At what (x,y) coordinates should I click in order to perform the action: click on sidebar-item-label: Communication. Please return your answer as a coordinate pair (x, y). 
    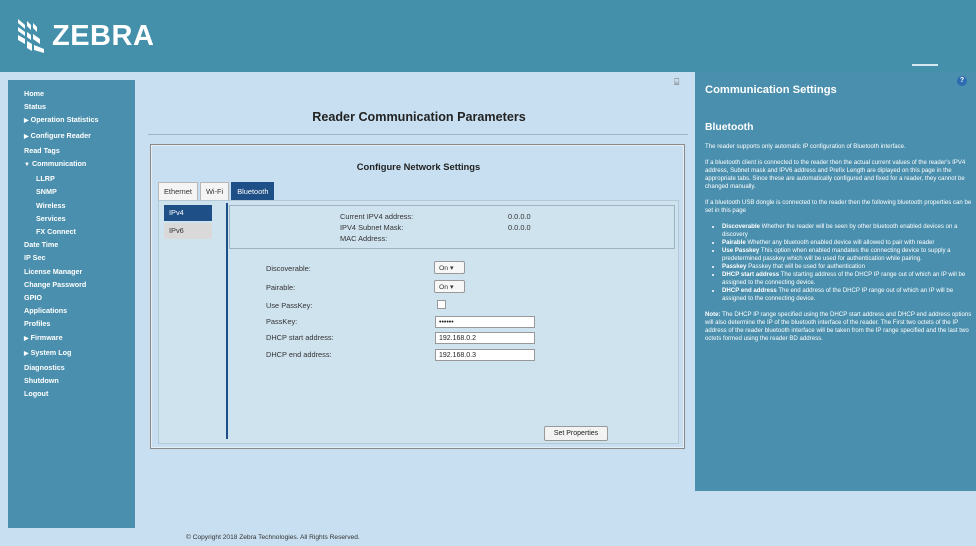
    Looking at the image, I should click on (59, 164).